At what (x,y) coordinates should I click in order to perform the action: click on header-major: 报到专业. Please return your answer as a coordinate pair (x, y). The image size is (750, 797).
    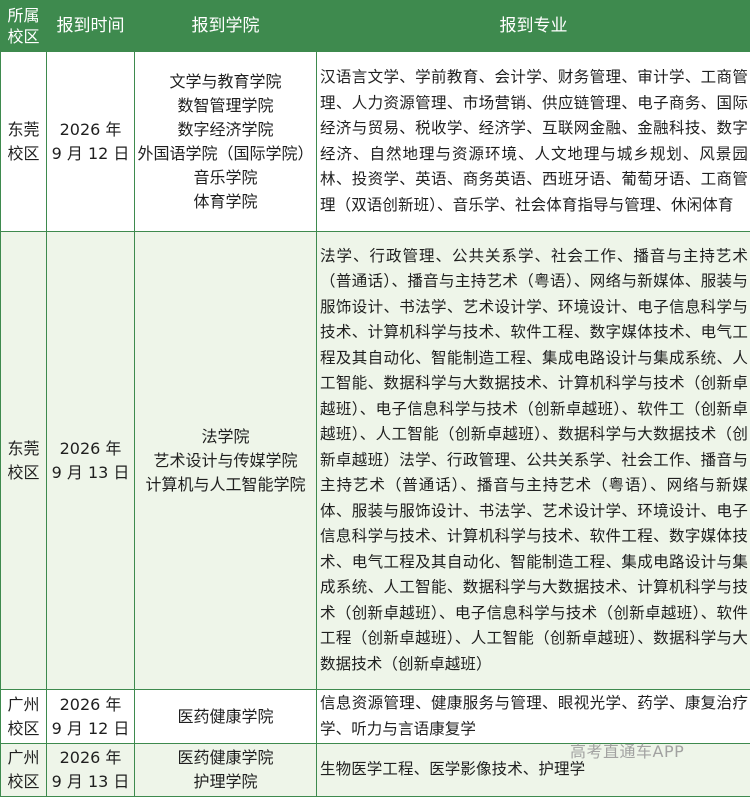
    Looking at the image, I should click on (533, 26).